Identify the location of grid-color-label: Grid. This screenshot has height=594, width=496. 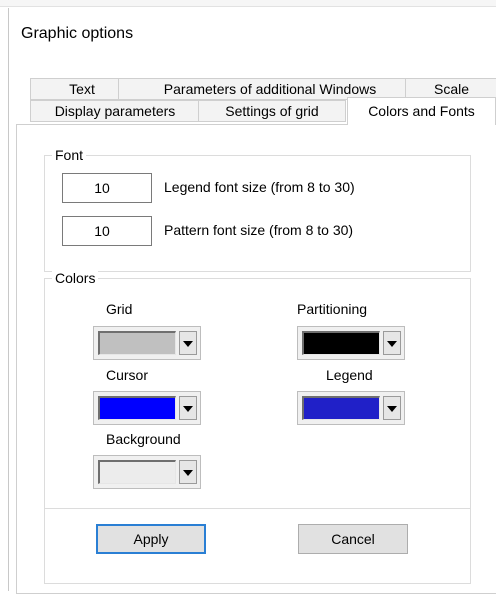
(119, 309).